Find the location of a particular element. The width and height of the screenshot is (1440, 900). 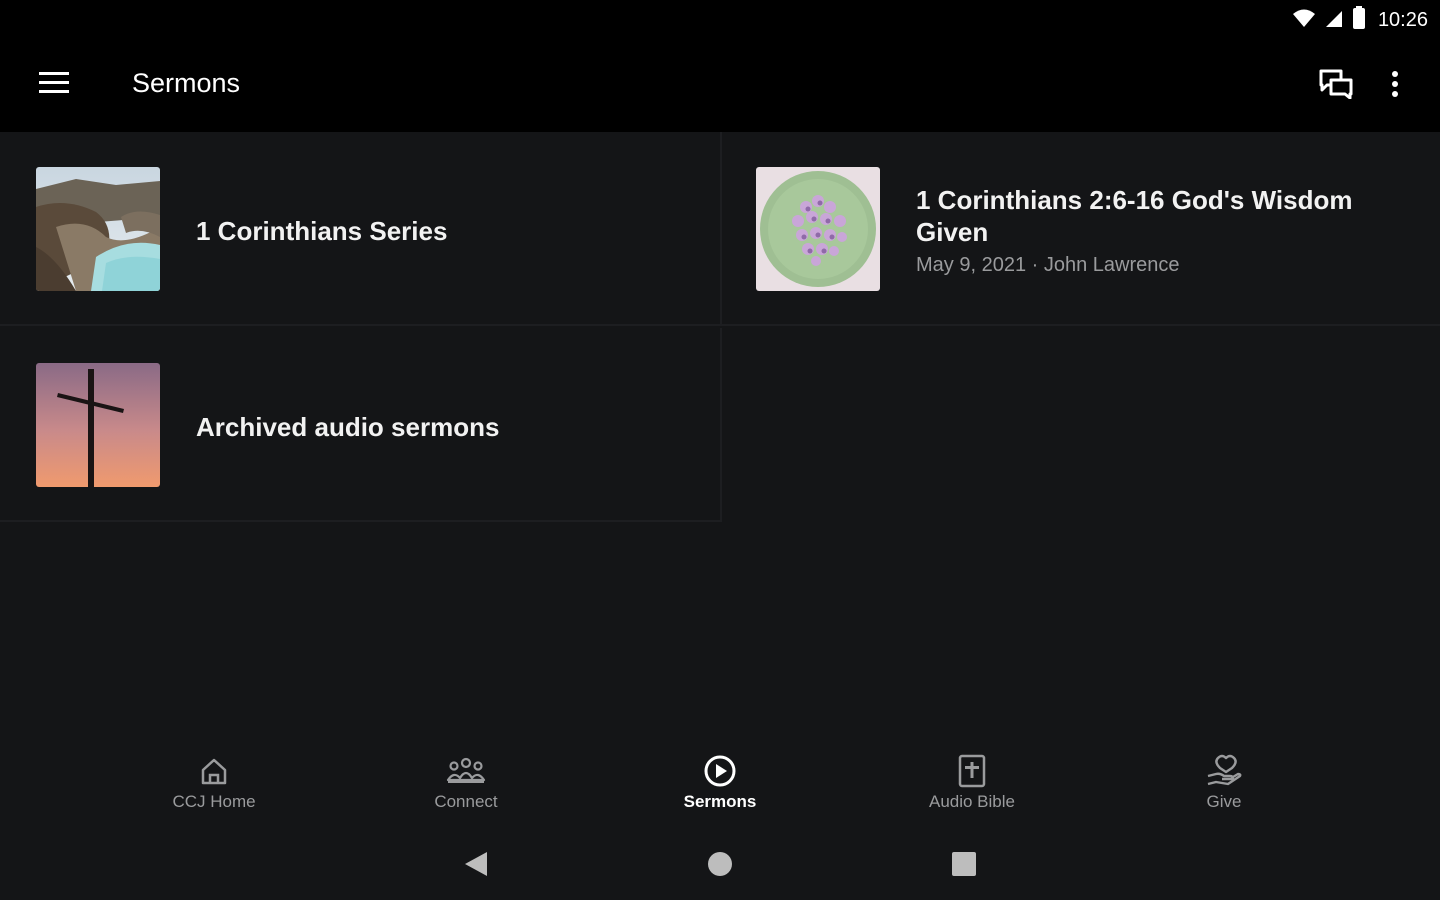

status-icons: 10:26 is located at coordinates (1360, 20).